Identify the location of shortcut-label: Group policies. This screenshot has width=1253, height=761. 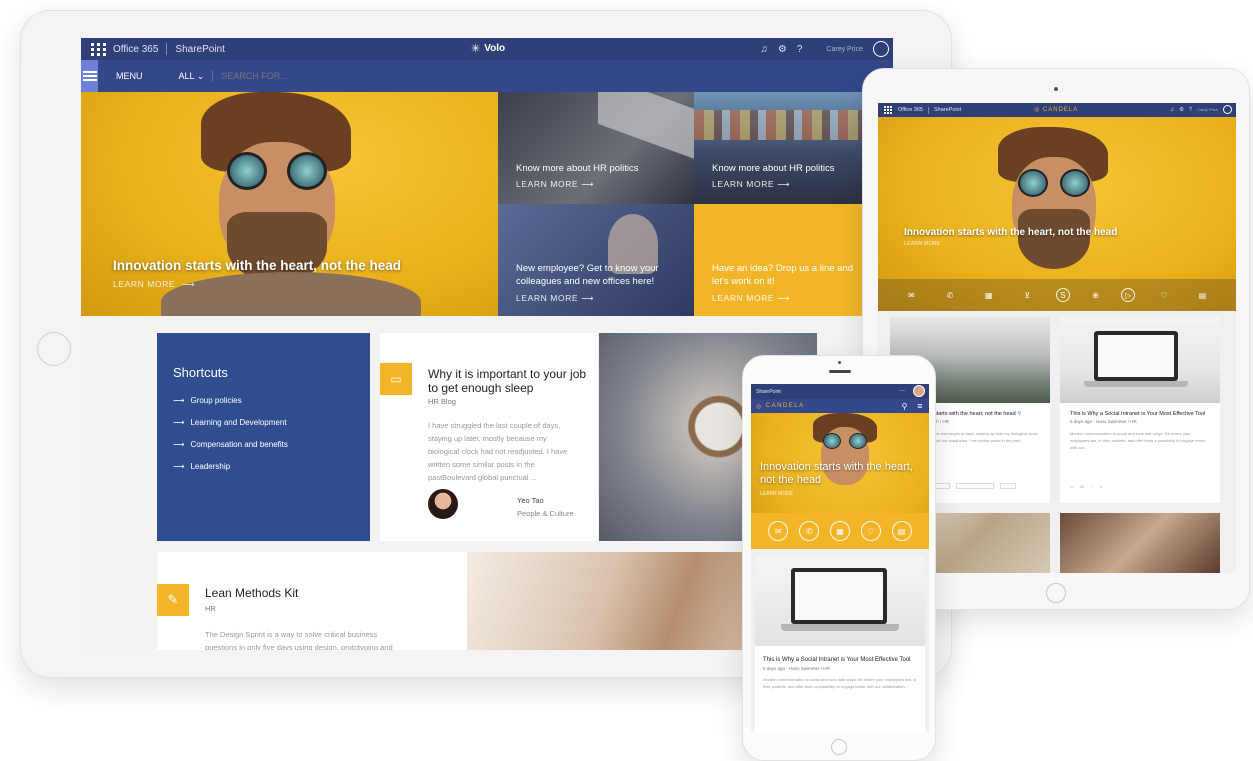
(216, 400).